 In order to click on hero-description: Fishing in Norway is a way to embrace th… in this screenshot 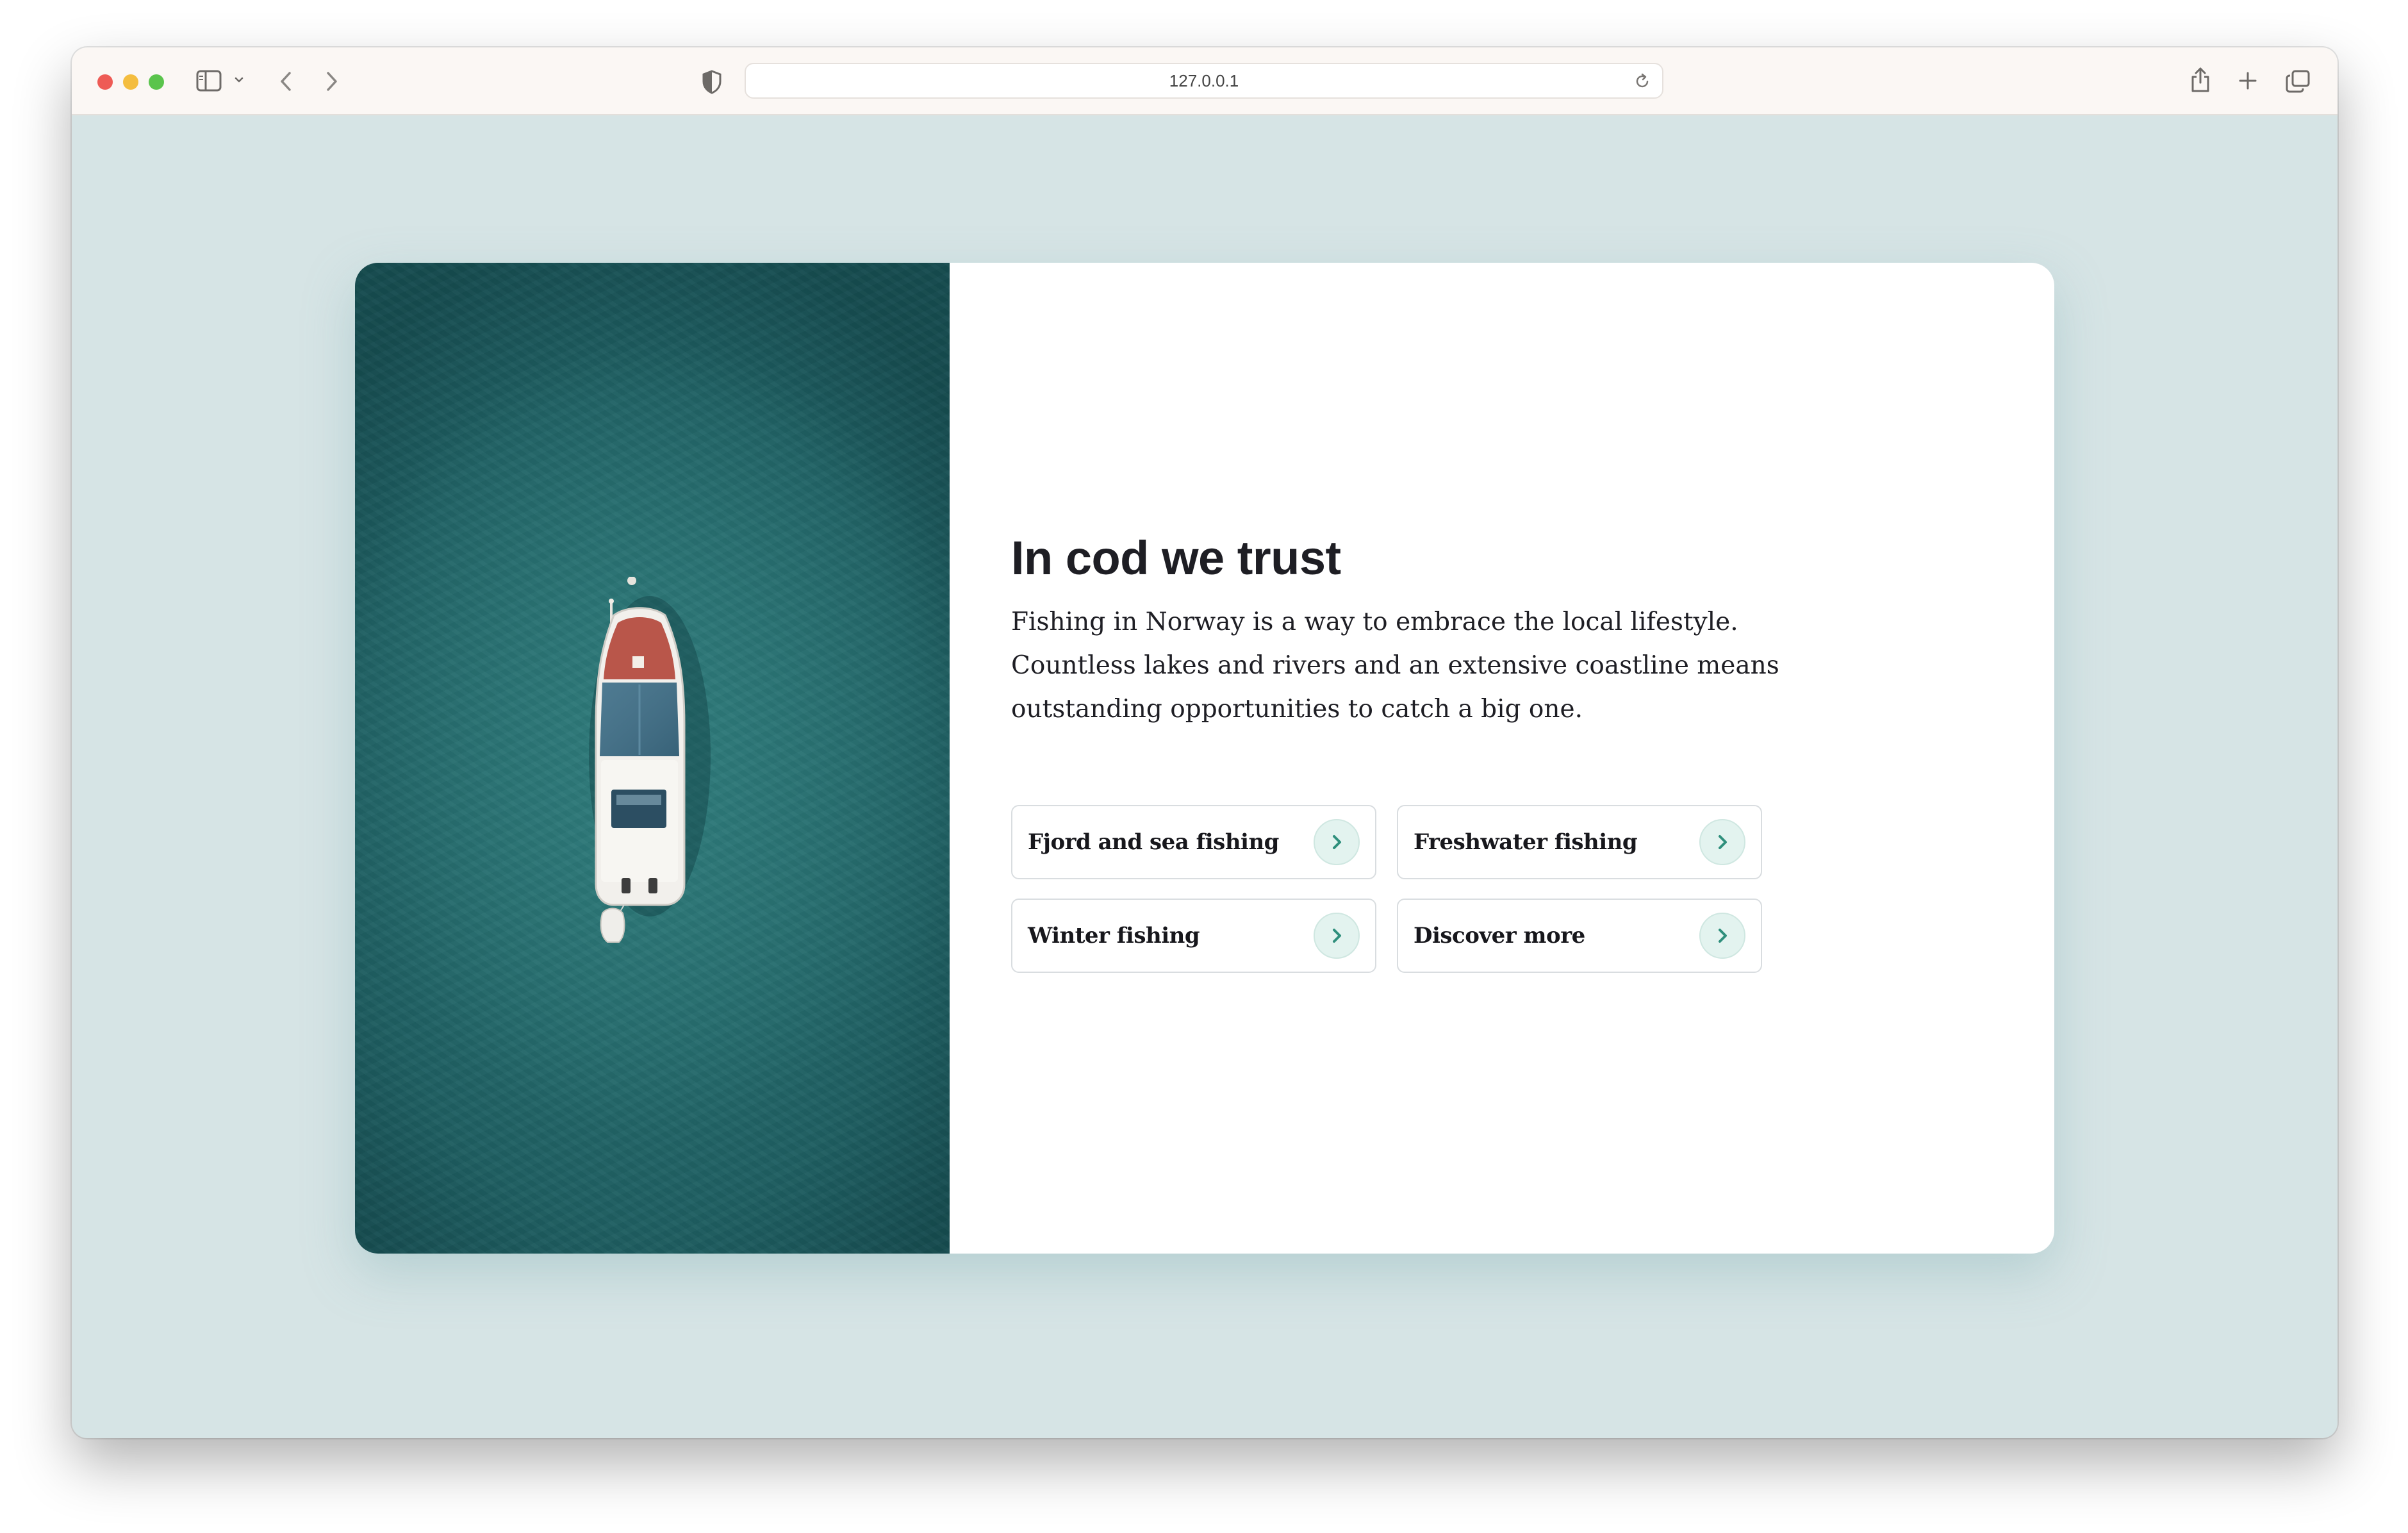, I will do `click(1395, 666)`.